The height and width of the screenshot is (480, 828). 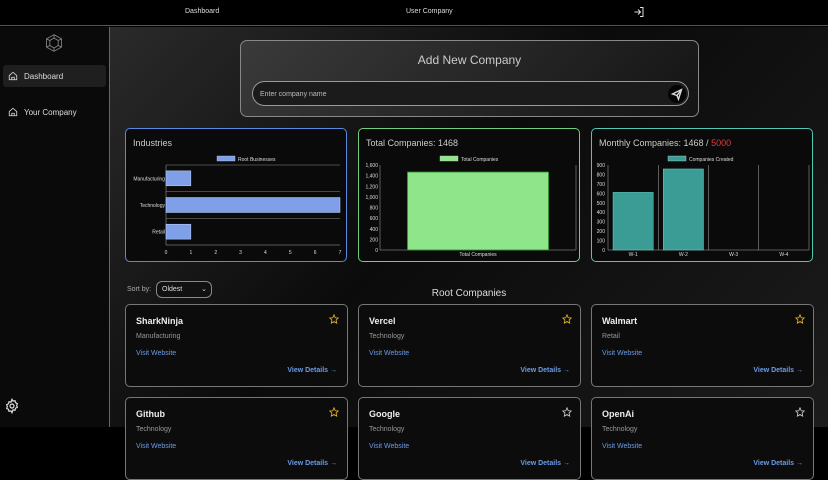 I want to click on category-label: Technology, so click(x=153, y=206).